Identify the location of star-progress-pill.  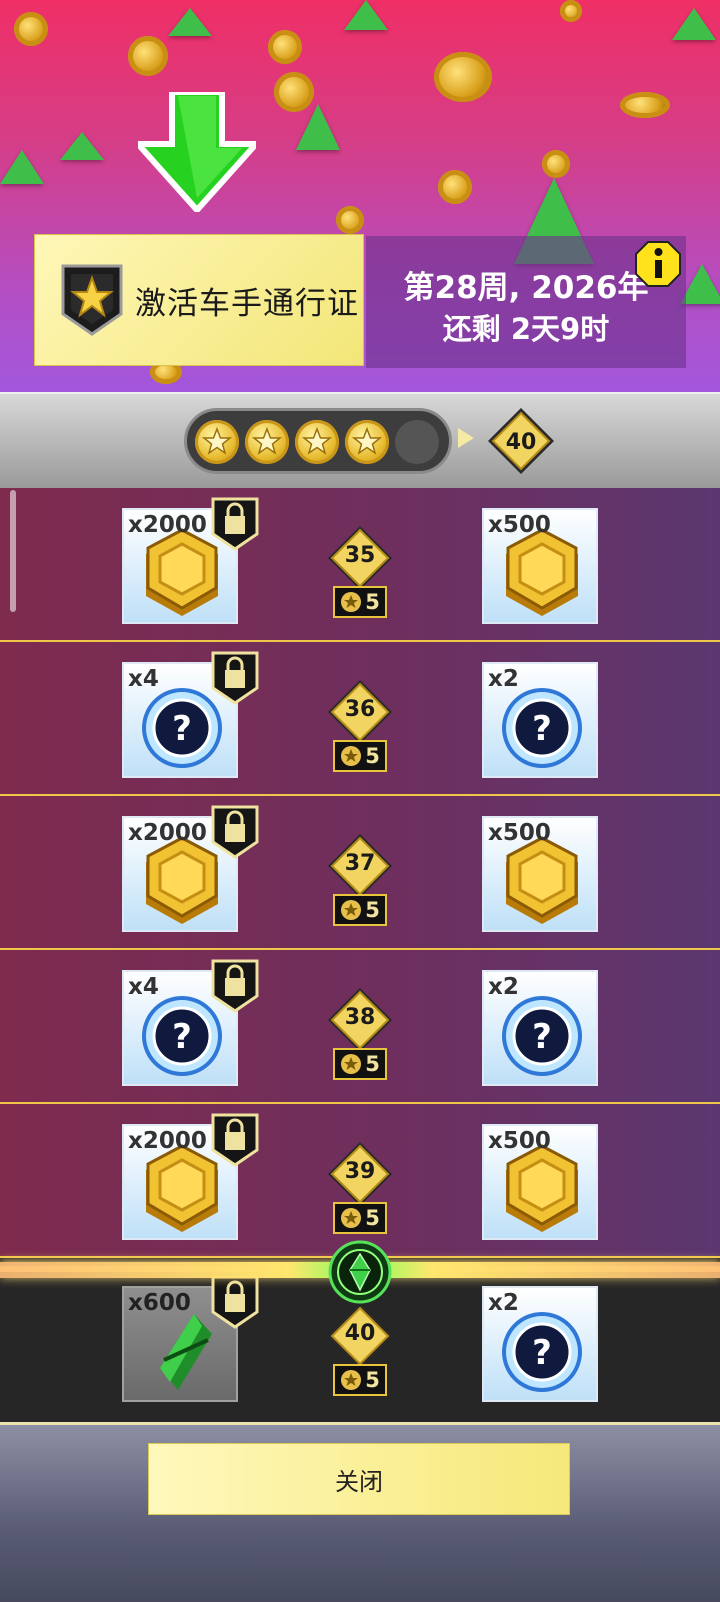
(318, 441).